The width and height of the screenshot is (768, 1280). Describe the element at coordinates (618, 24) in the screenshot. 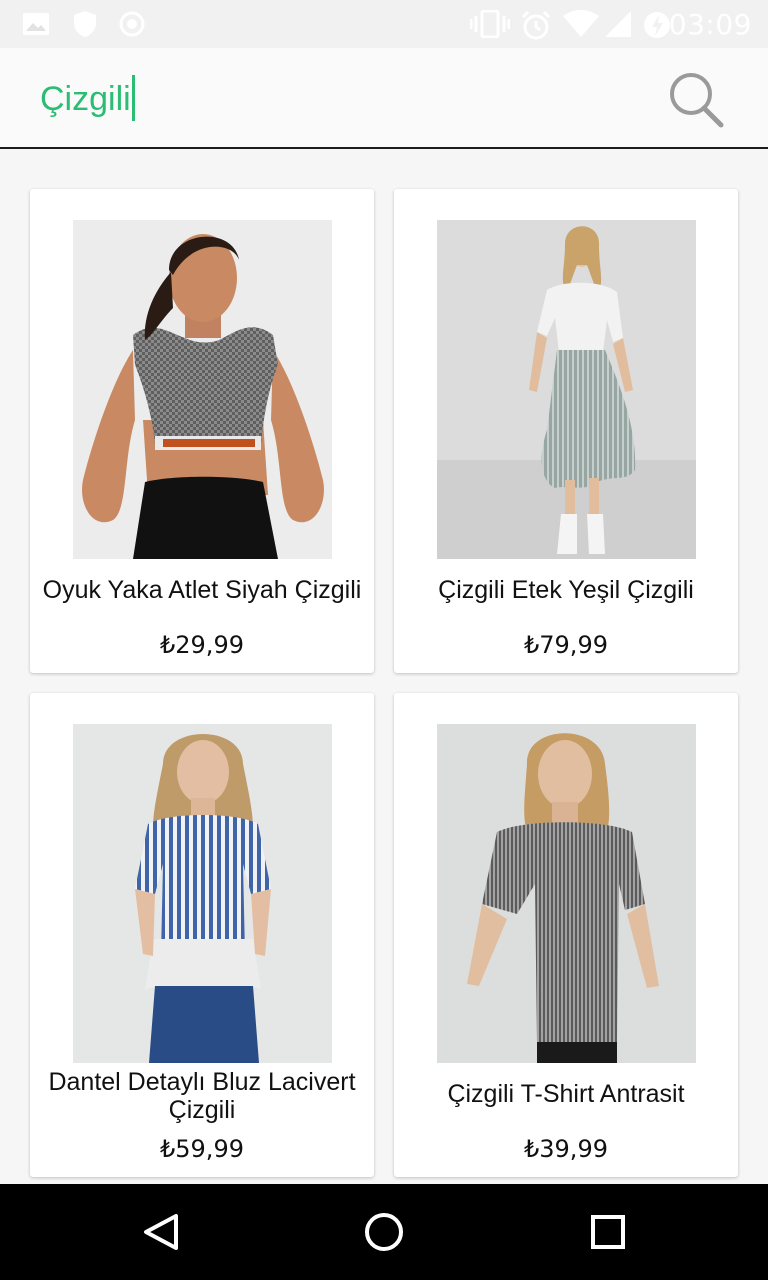

I see `signal-icon` at that location.